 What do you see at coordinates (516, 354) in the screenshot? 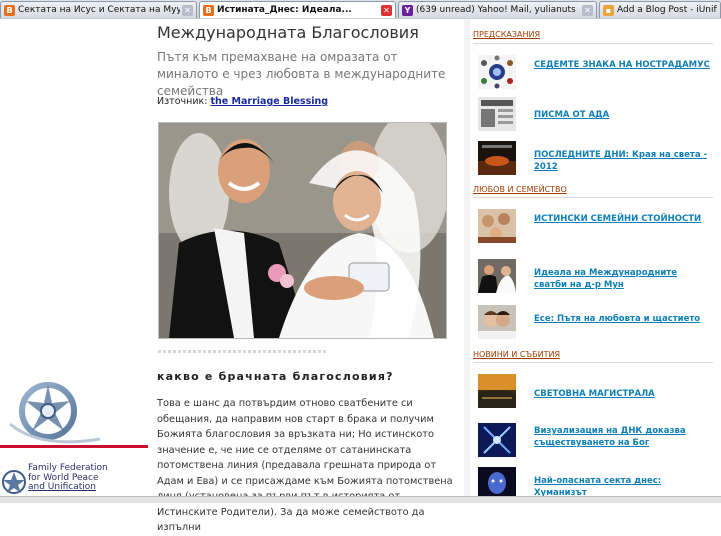
I see `sidebar-section-title: НОВИНИ И СЪБИТИЯ` at bounding box center [516, 354].